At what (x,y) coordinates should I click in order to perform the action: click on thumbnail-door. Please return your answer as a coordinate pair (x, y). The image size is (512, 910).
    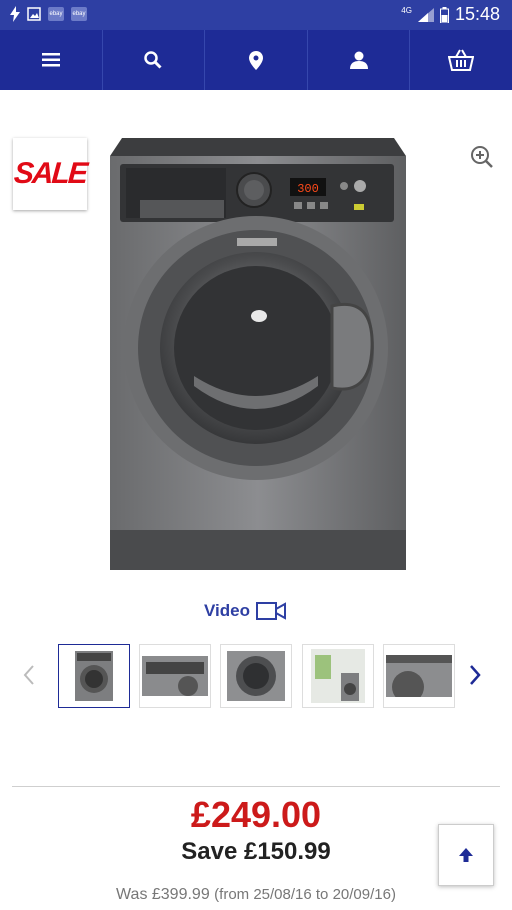
    Looking at the image, I should click on (256, 676).